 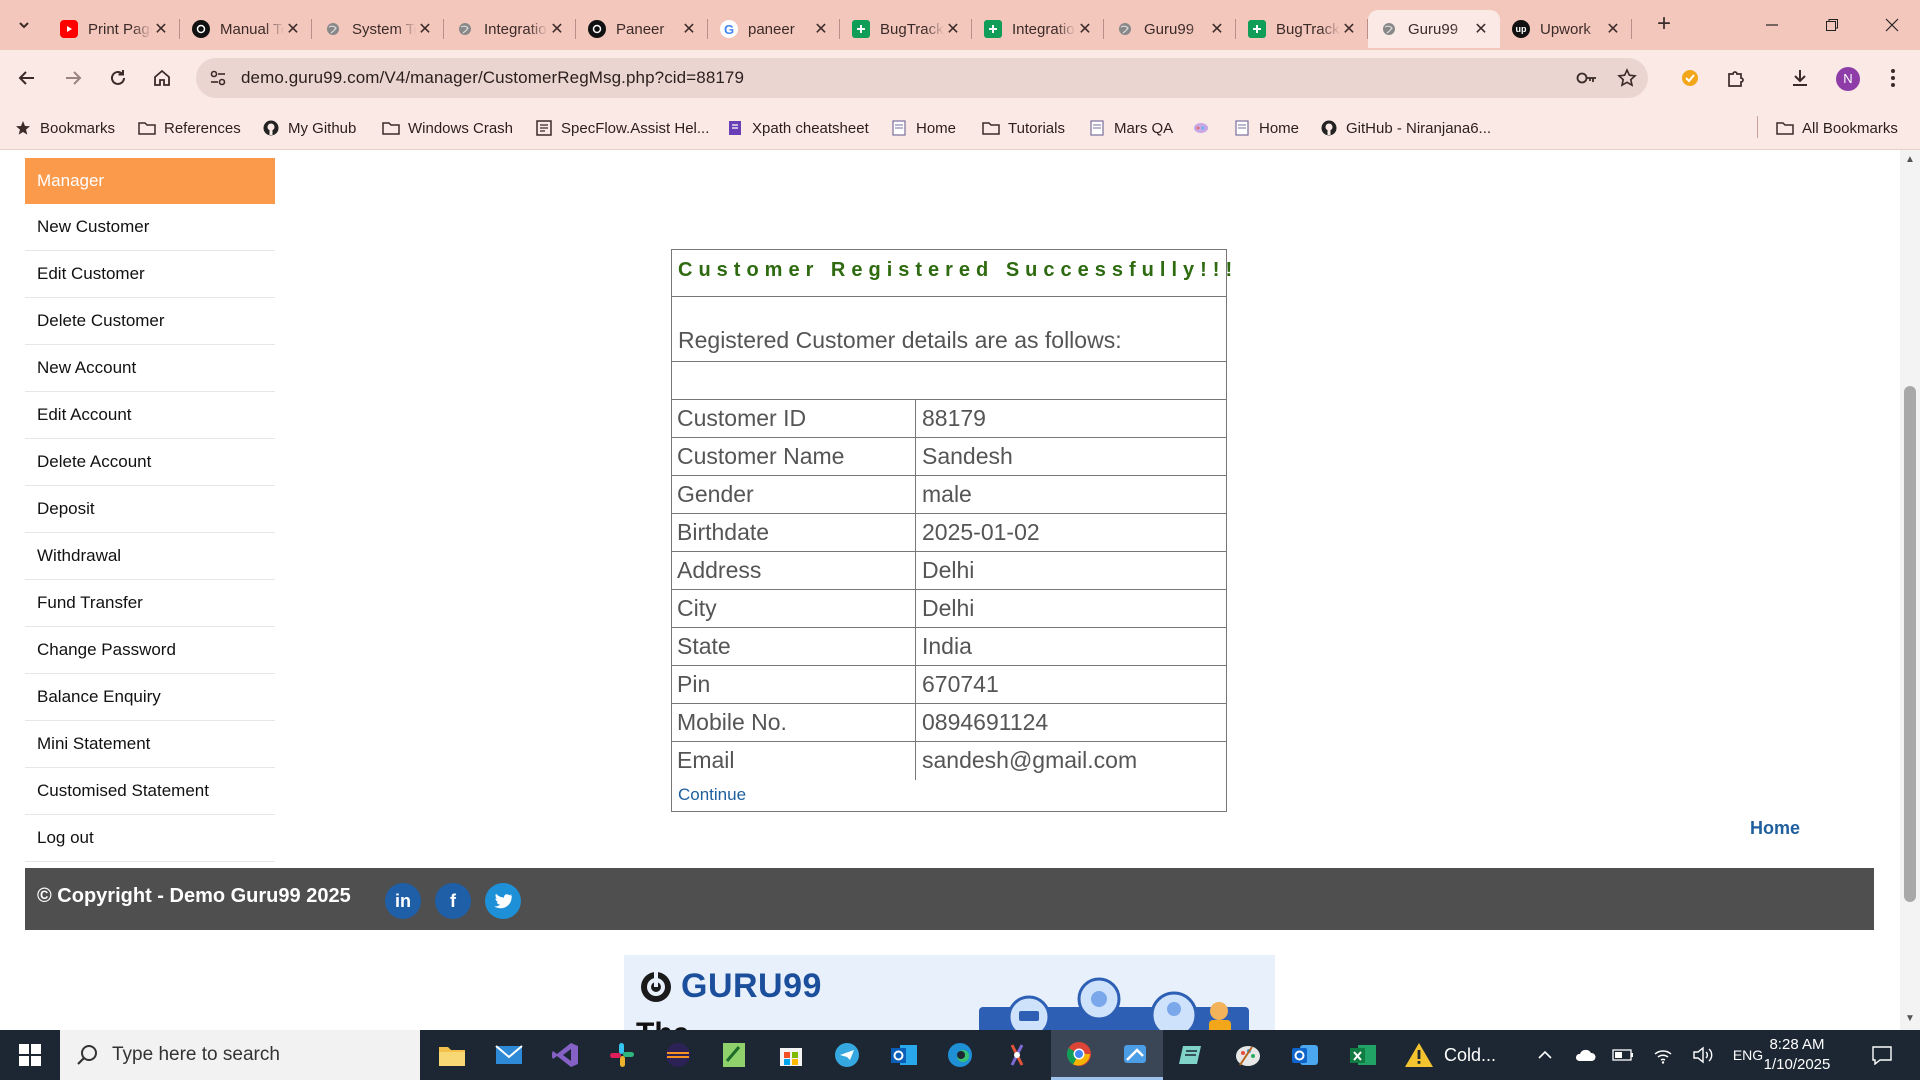 What do you see at coordinates (150, 509) in the screenshot?
I see `menu-item-deposit: Deposit` at bounding box center [150, 509].